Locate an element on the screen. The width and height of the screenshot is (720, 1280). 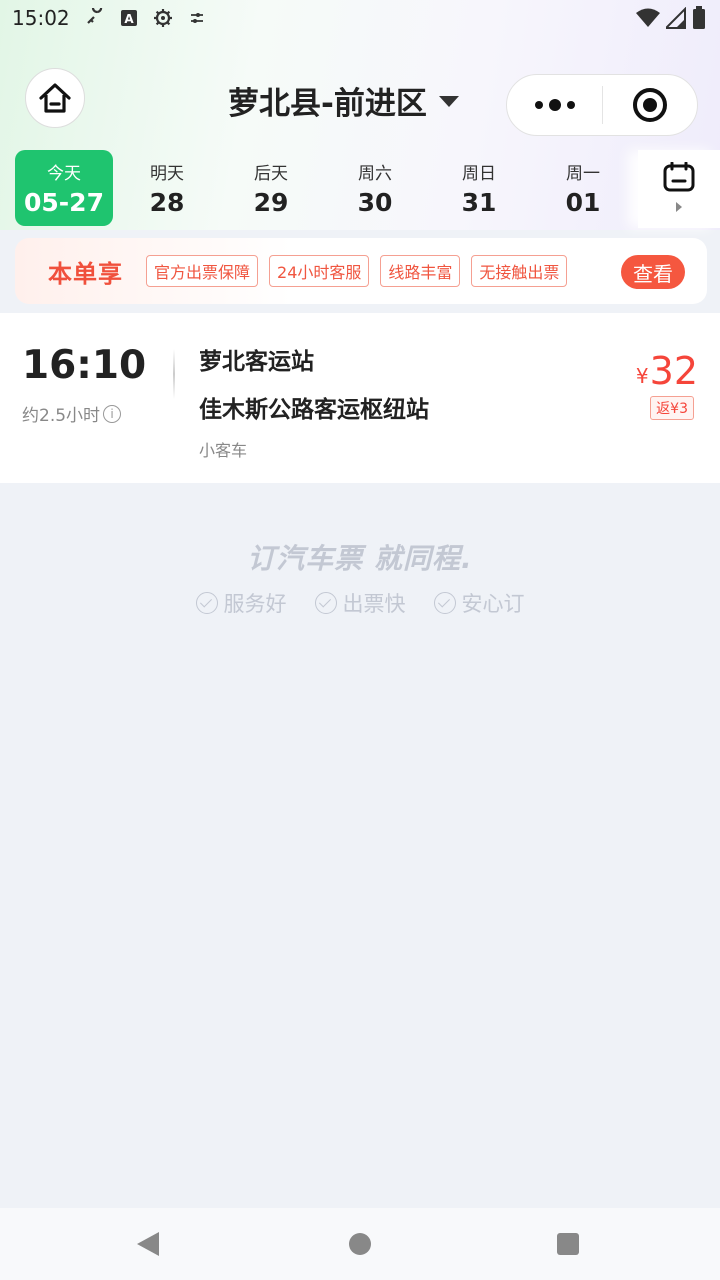
date-tab-tomorrow: 明天 28 is located at coordinates (167, 188).